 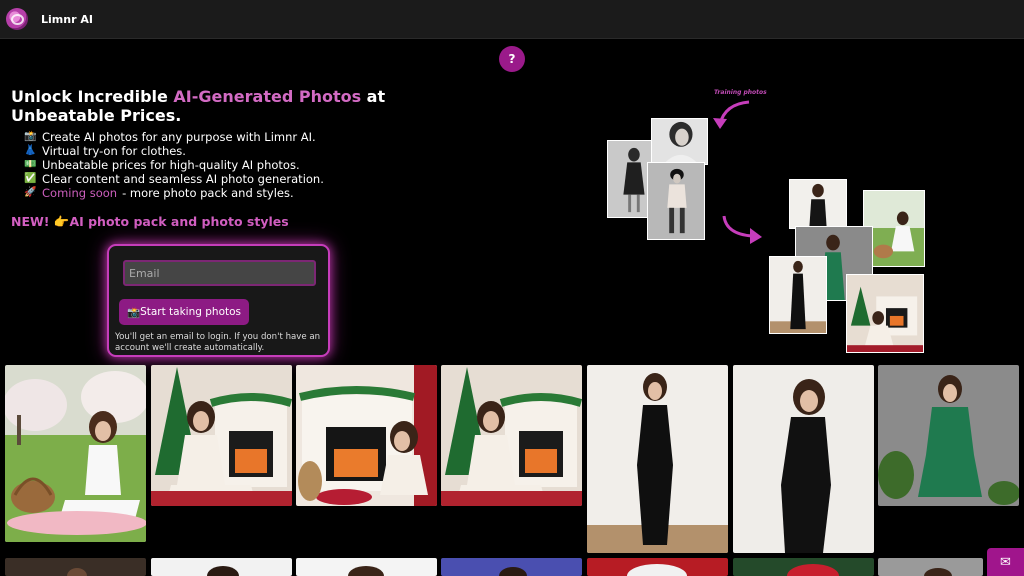 What do you see at coordinates (30, 192) in the screenshot?
I see `rocket-icon: 🚀` at bounding box center [30, 192].